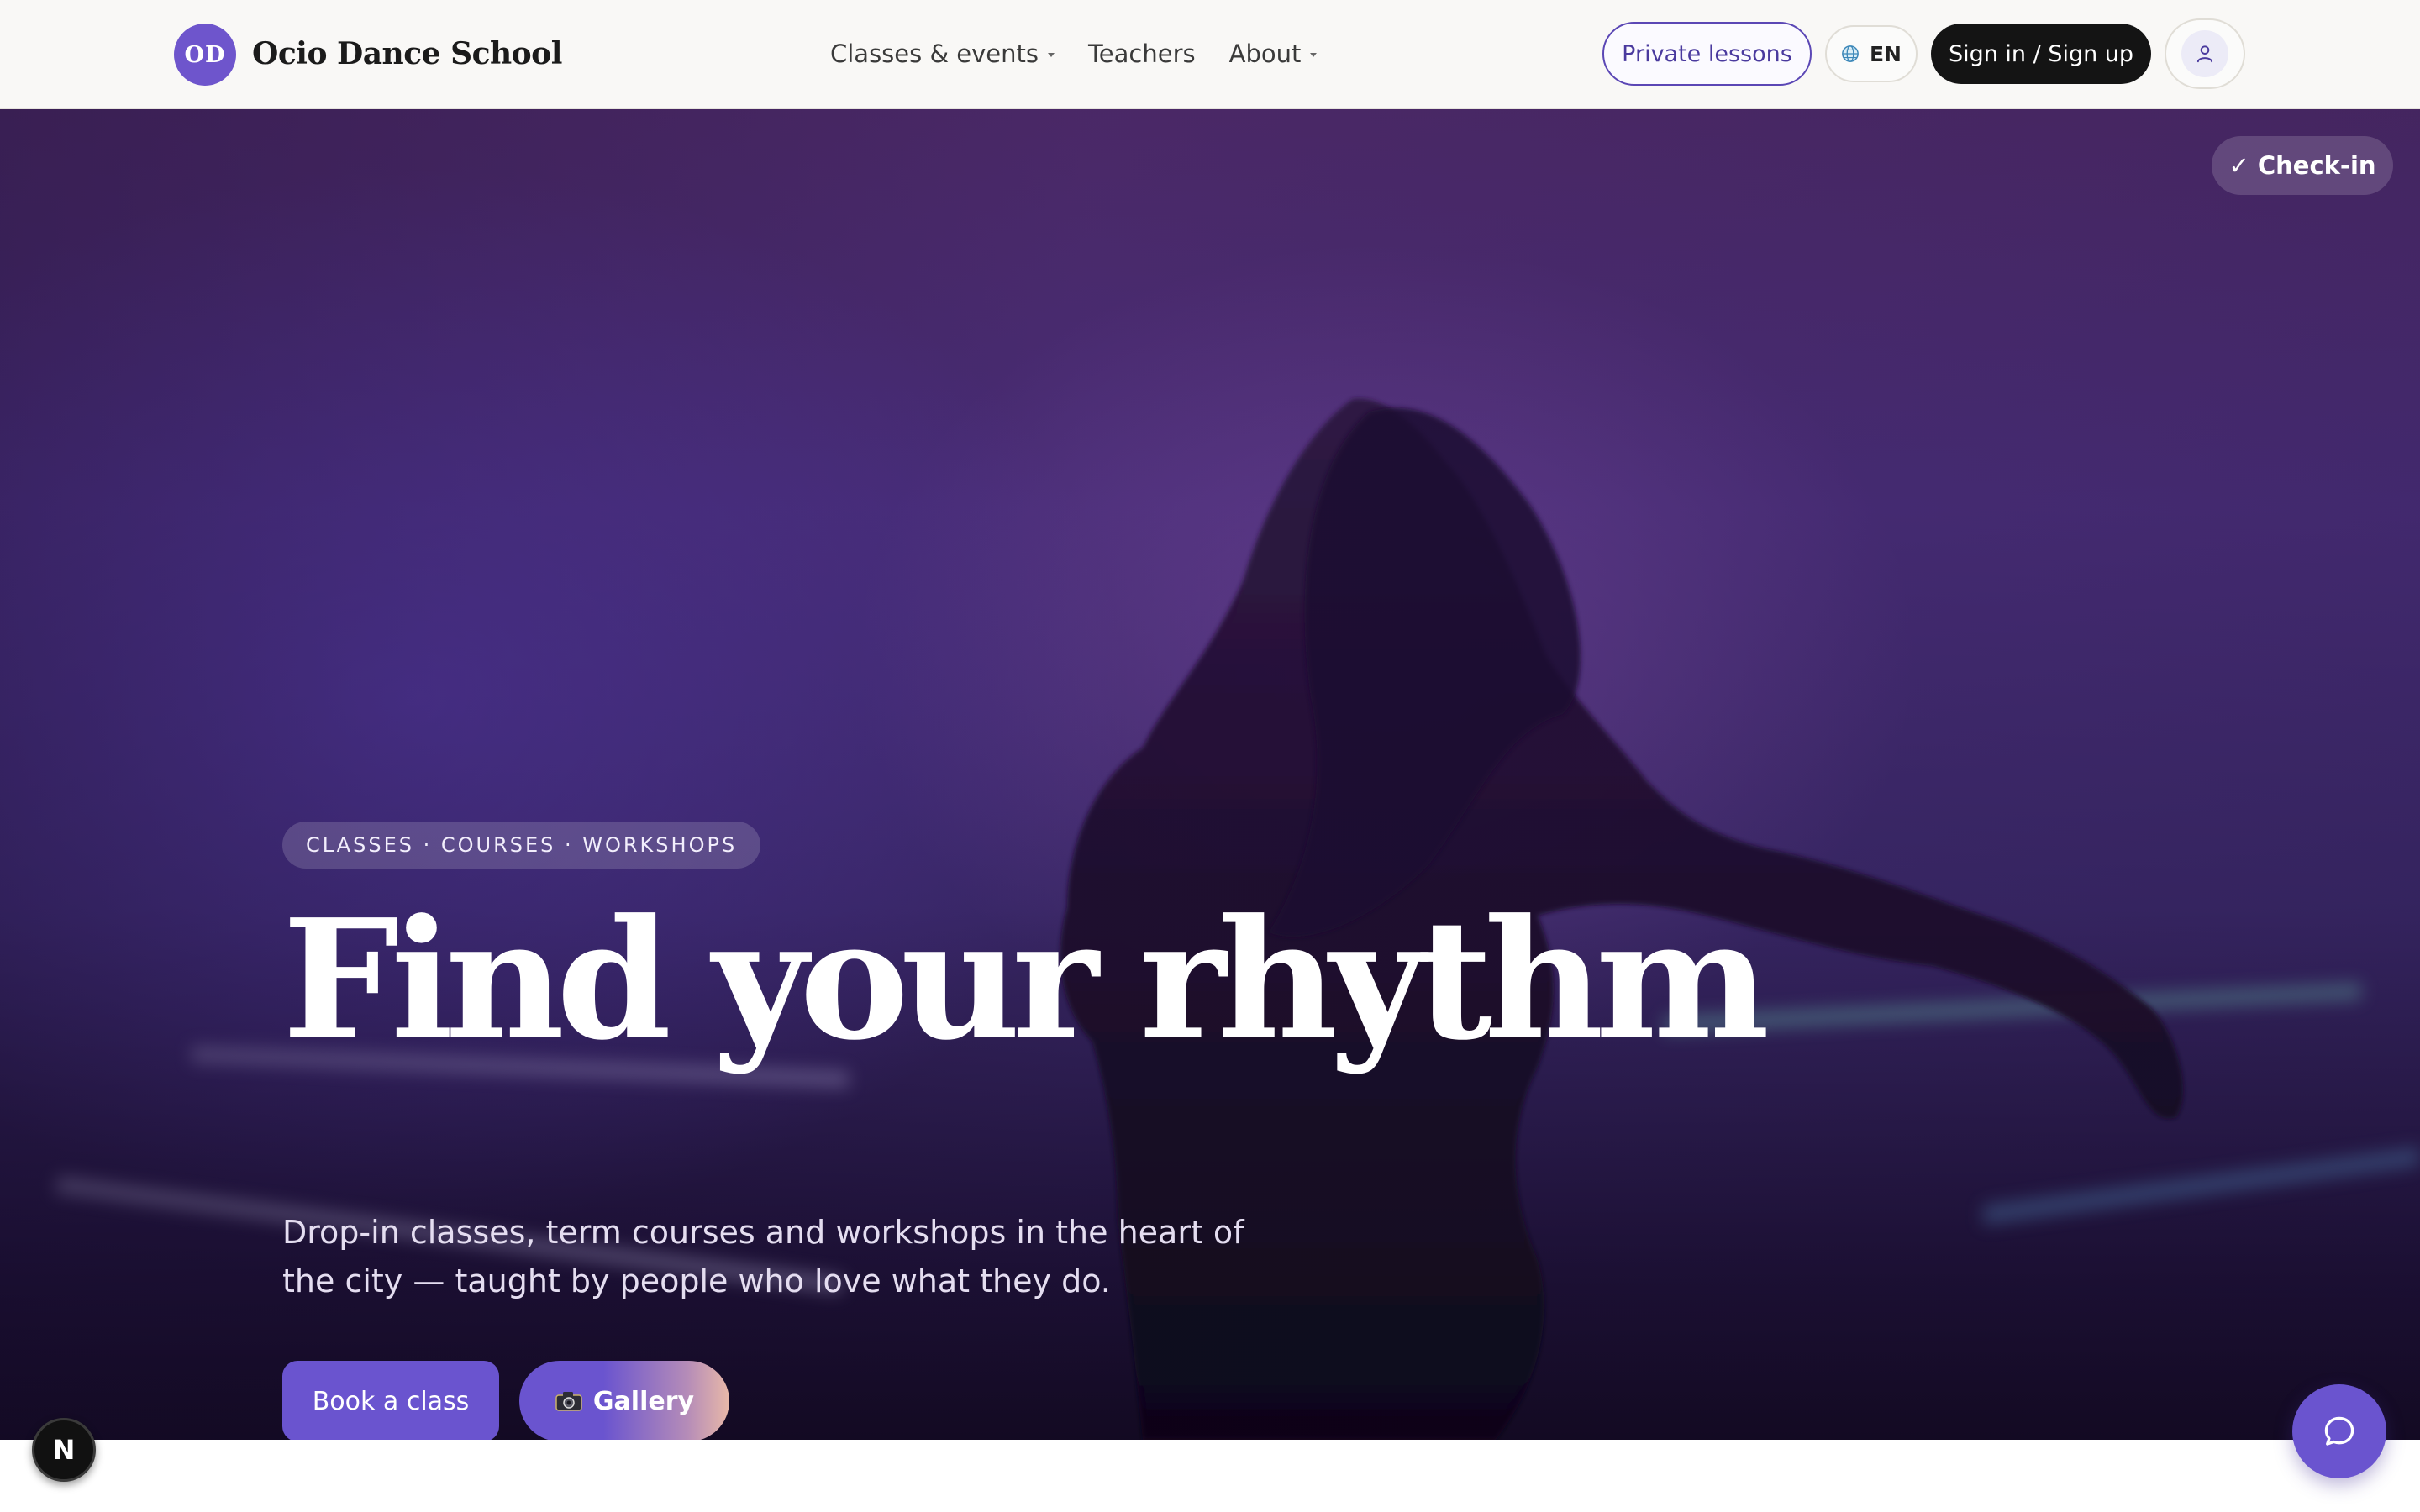 This screenshot has height=1512, width=2420. I want to click on user-icon, so click(2205, 54).